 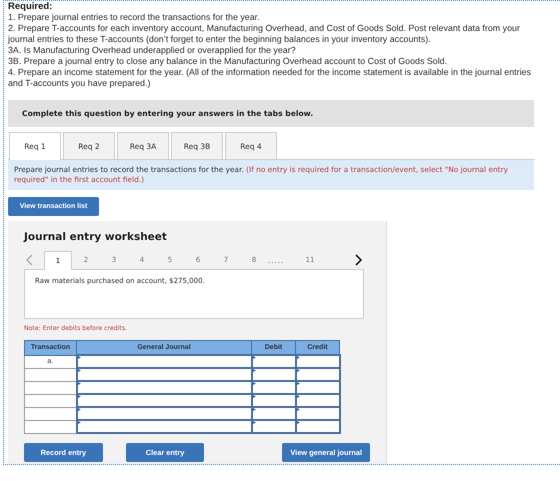 What do you see at coordinates (270, 78) in the screenshot?
I see `instruction-text: 4. Prepare an income statement for the year. (All of the information needed for the income statement is available in the journal entries and T-accounts you have prepared.)` at bounding box center [270, 78].